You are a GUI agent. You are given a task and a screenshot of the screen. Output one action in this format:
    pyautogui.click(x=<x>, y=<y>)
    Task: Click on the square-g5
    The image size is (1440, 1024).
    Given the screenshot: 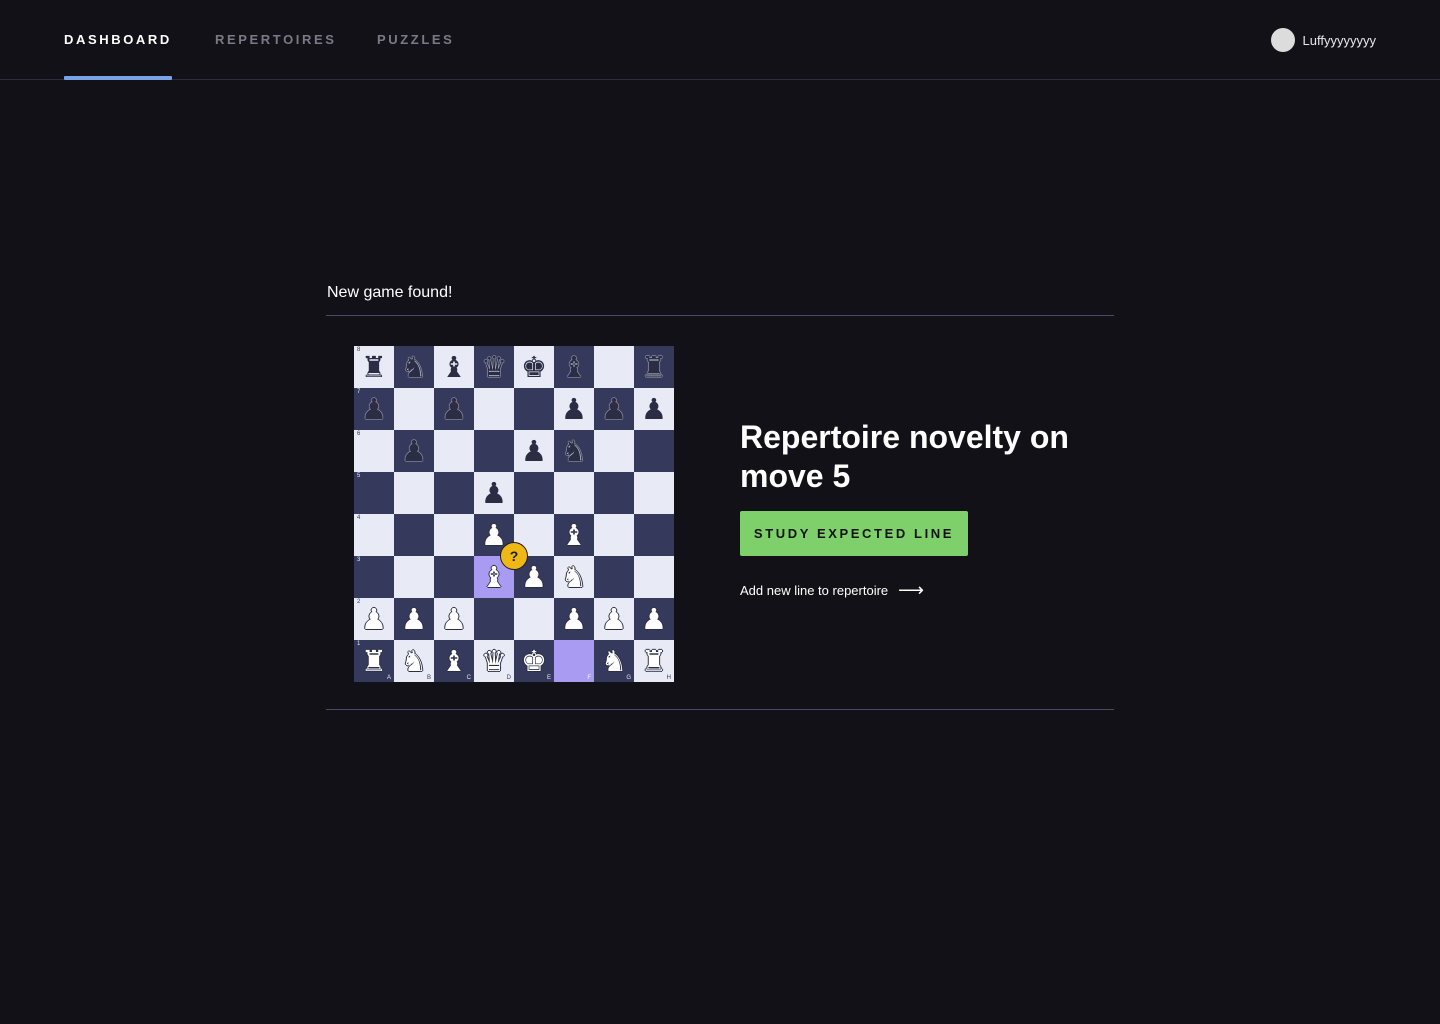 What is the action you would take?
    pyautogui.click(x=614, y=493)
    